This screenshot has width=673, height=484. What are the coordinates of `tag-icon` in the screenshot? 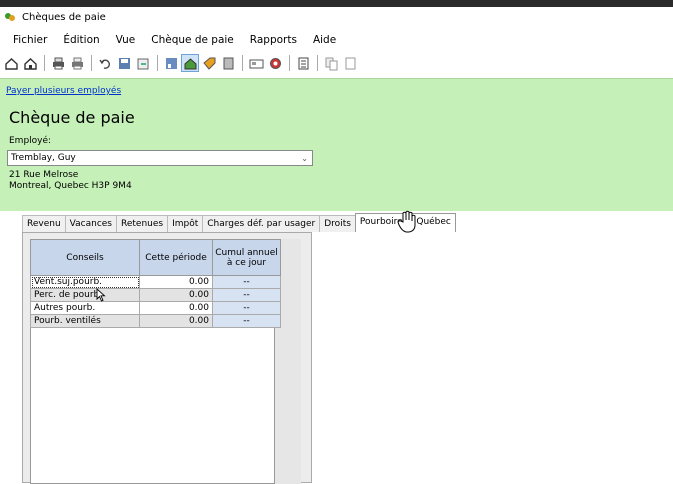 It's located at (209, 63).